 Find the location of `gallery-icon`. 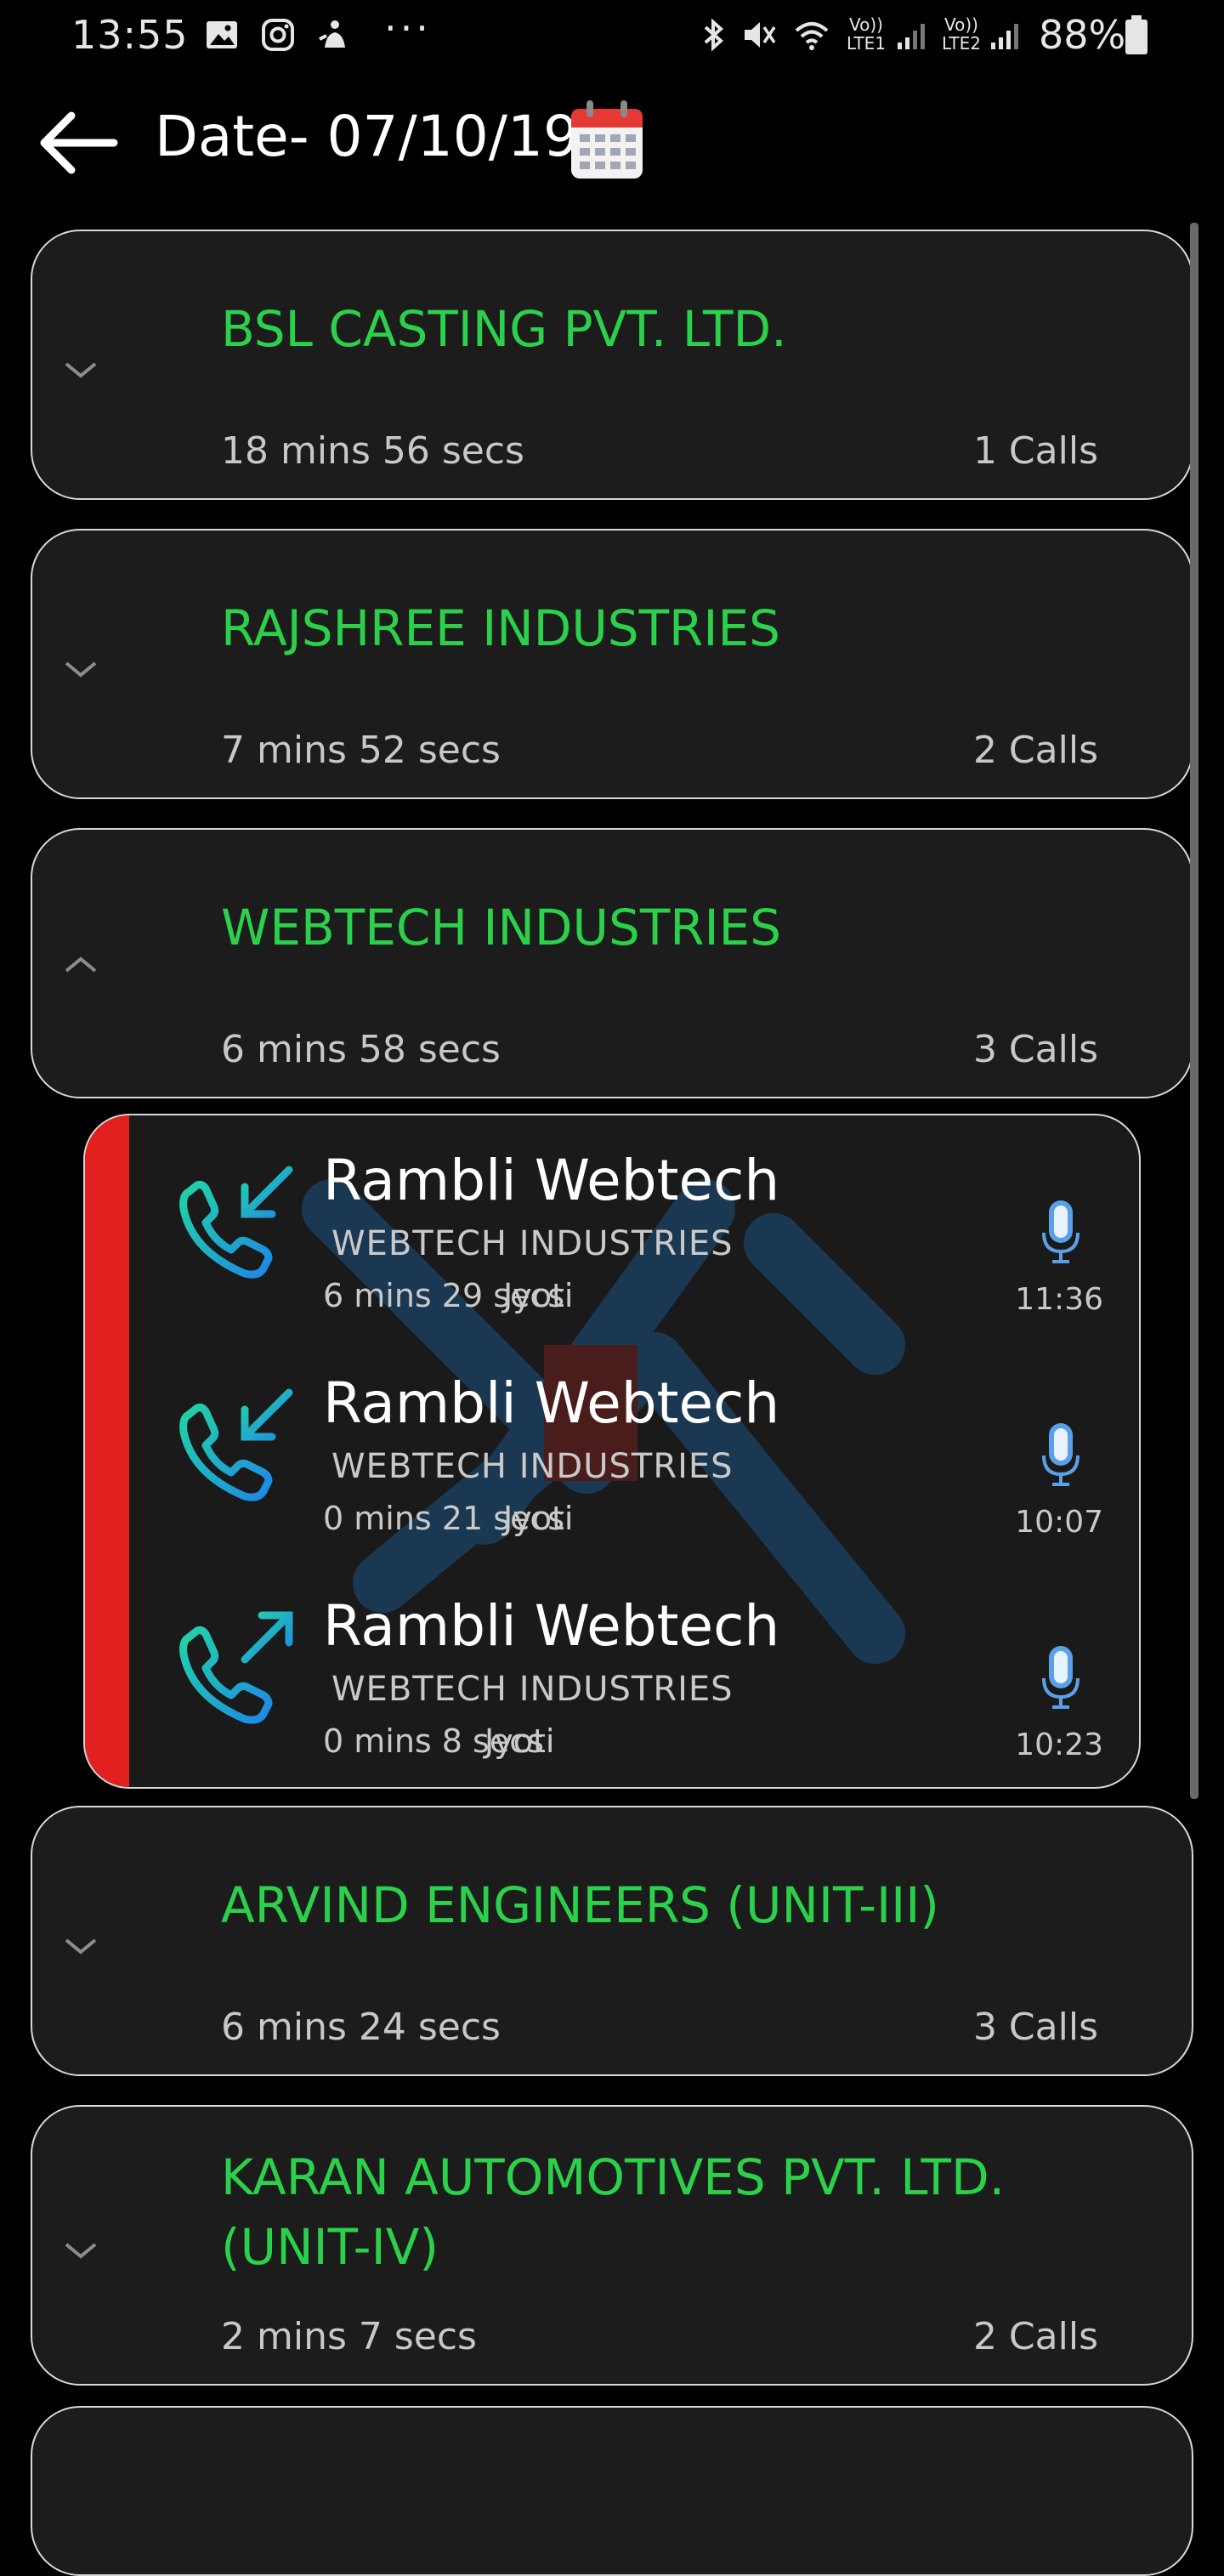

gallery-icon is located at coordinates (222, 35).